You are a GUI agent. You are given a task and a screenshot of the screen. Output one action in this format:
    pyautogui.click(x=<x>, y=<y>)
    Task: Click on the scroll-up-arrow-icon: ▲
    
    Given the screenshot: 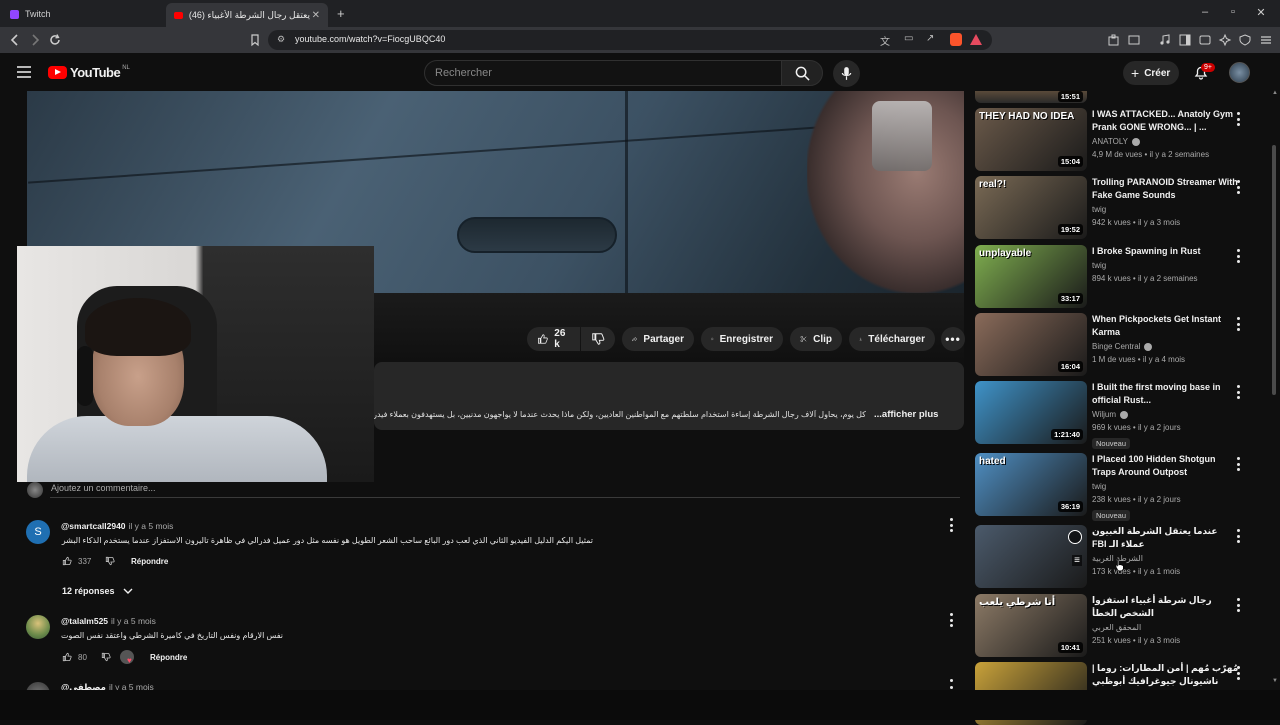 What is the action you would take?
    pyautogui.click(x=1275, y=93)
    